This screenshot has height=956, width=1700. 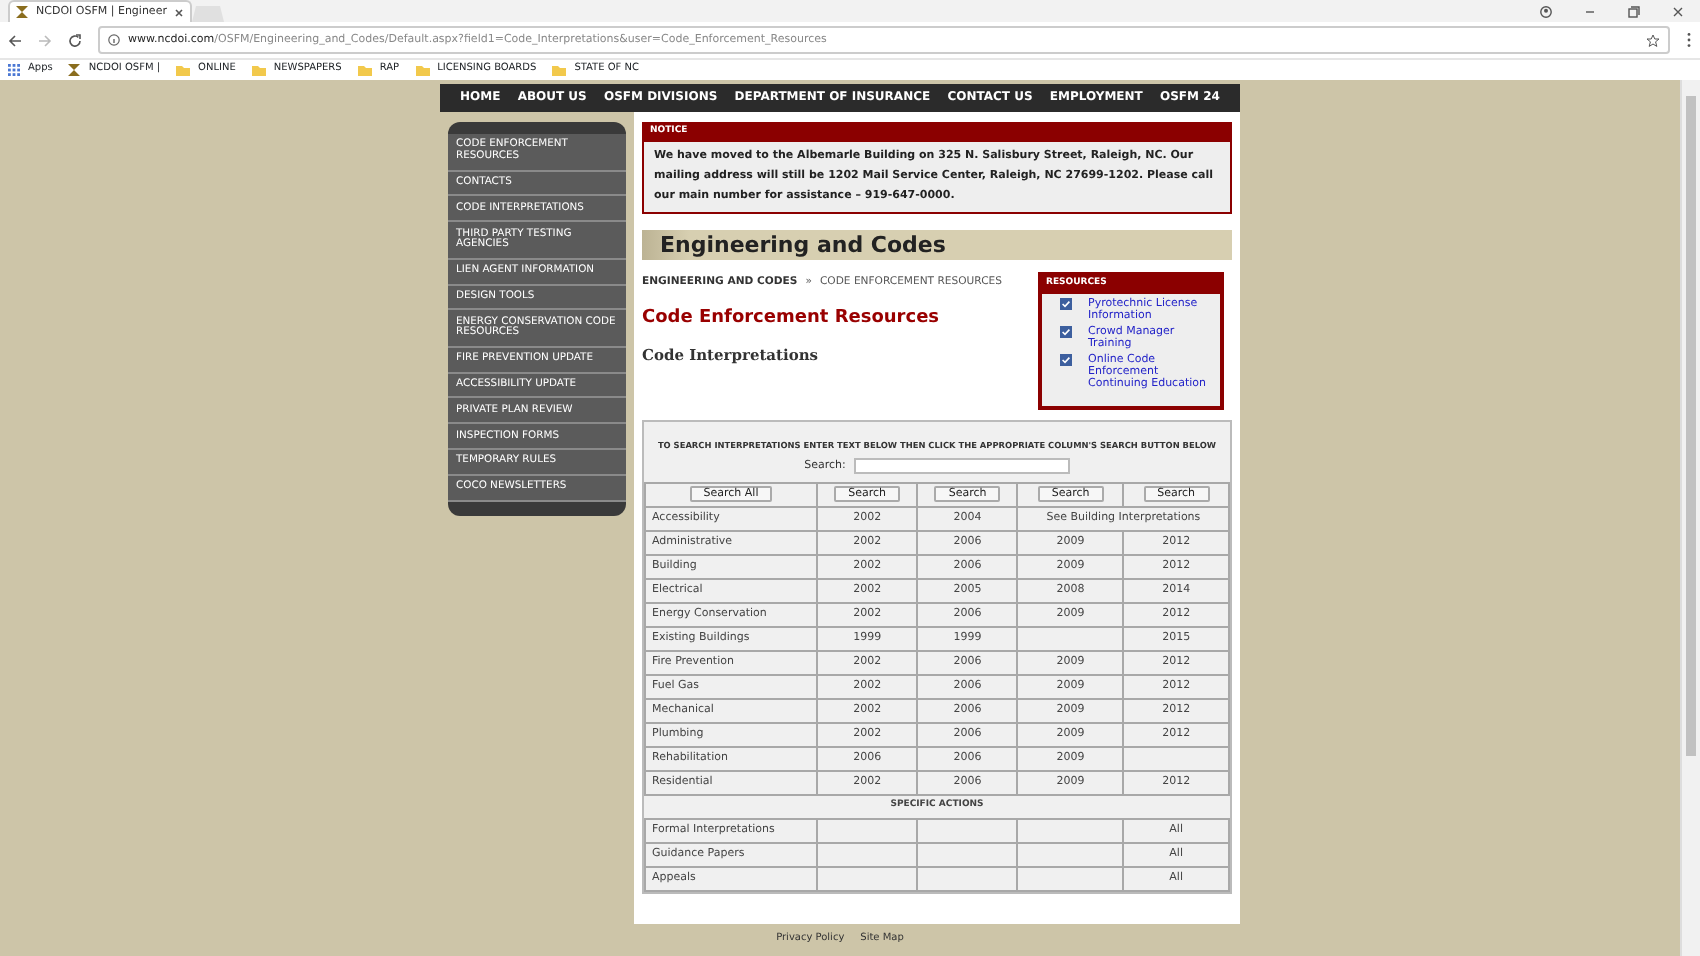 I want to click on scrollbar, so click(x=1690, y=518).